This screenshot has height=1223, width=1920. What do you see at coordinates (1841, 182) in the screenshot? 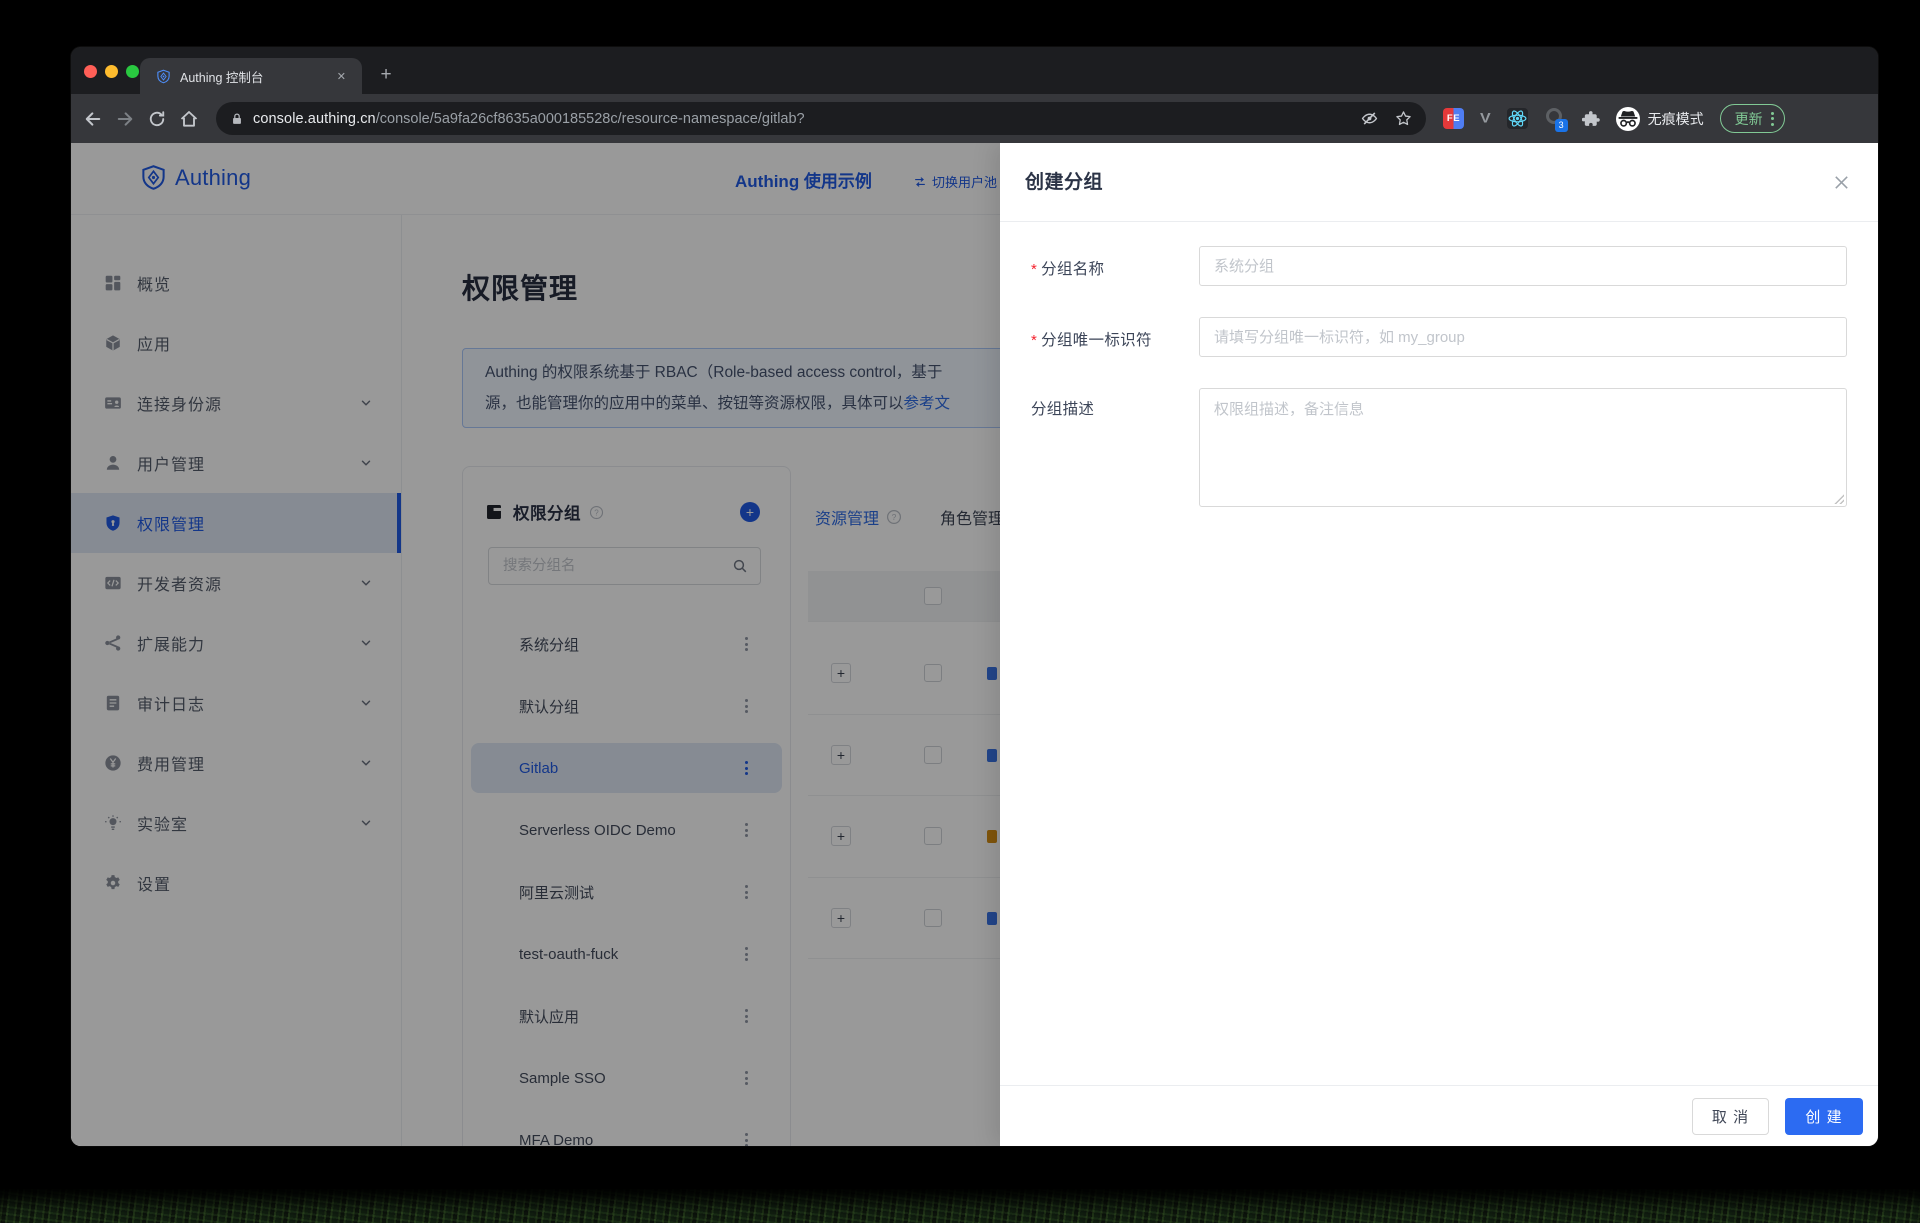
I see `close-icon` at bounding box center [1841, 182].